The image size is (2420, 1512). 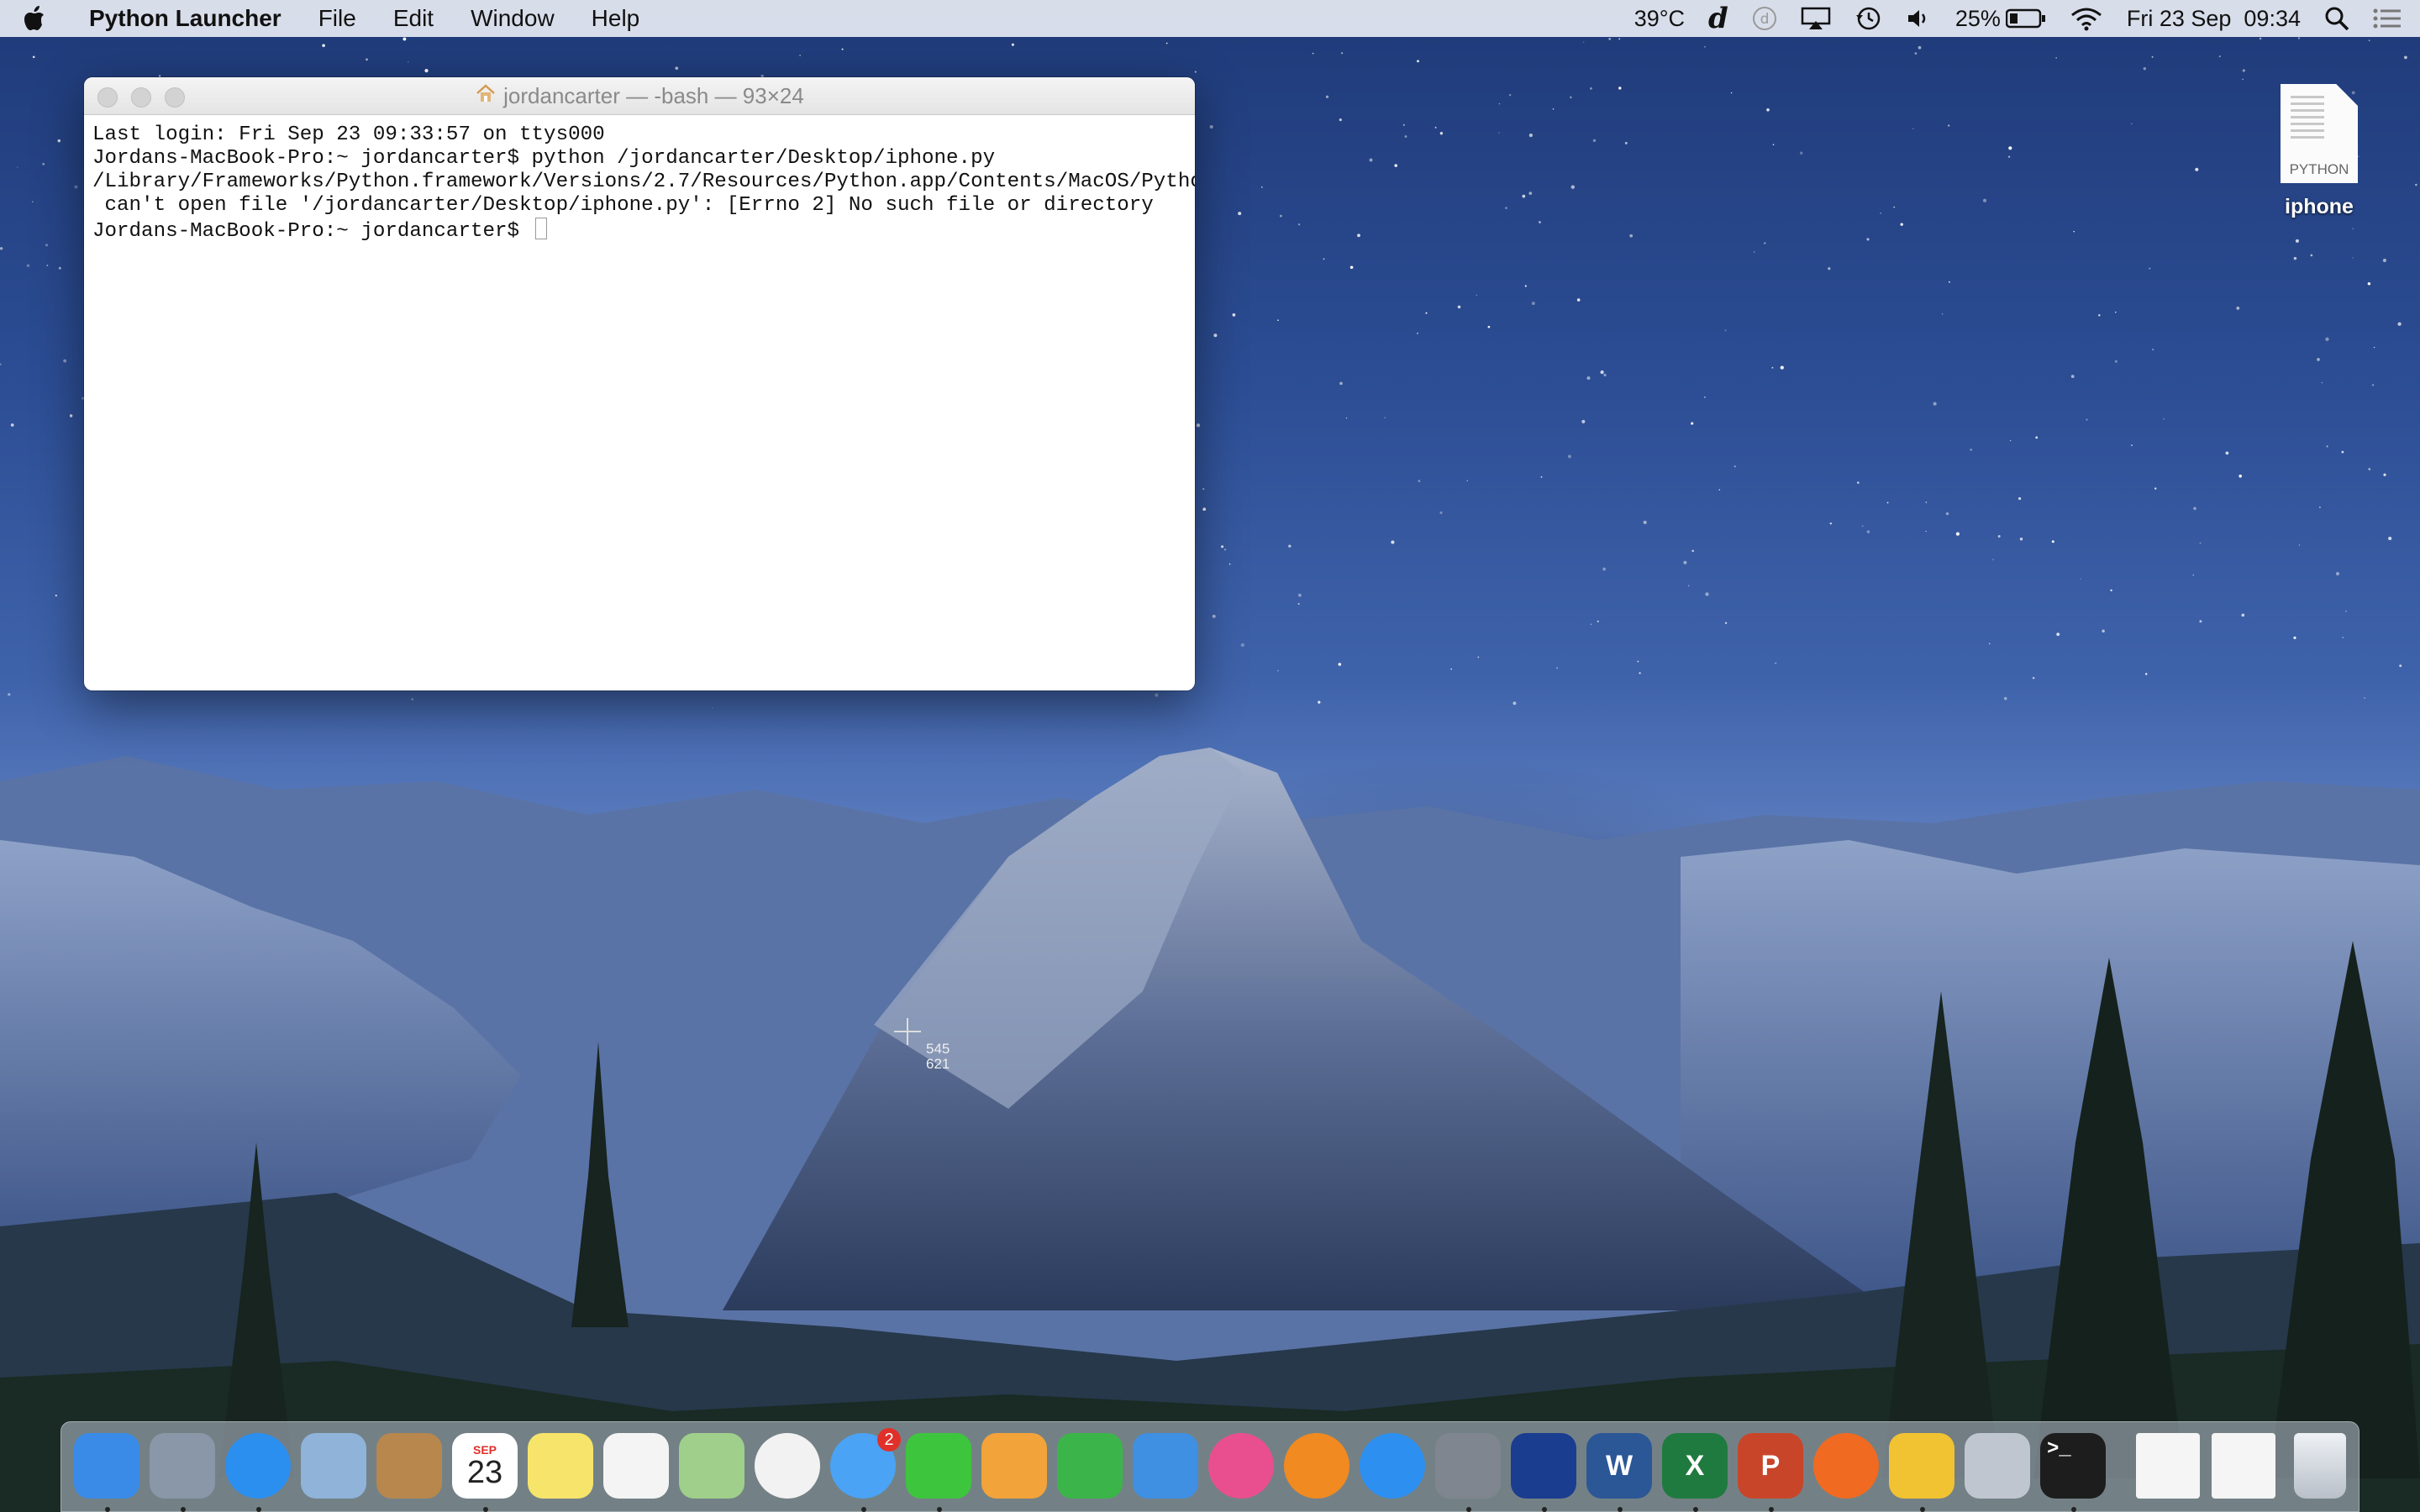 I want to click on dock-app-word: W, so click(x=1620, y=1472).